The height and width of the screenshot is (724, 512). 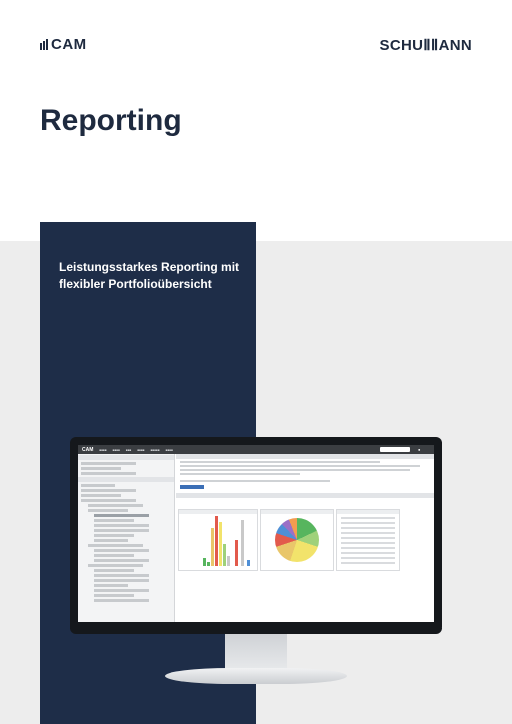 I want to click on schumann-logo: SCHUⅡⅡANN, so click(x=425, y=45).